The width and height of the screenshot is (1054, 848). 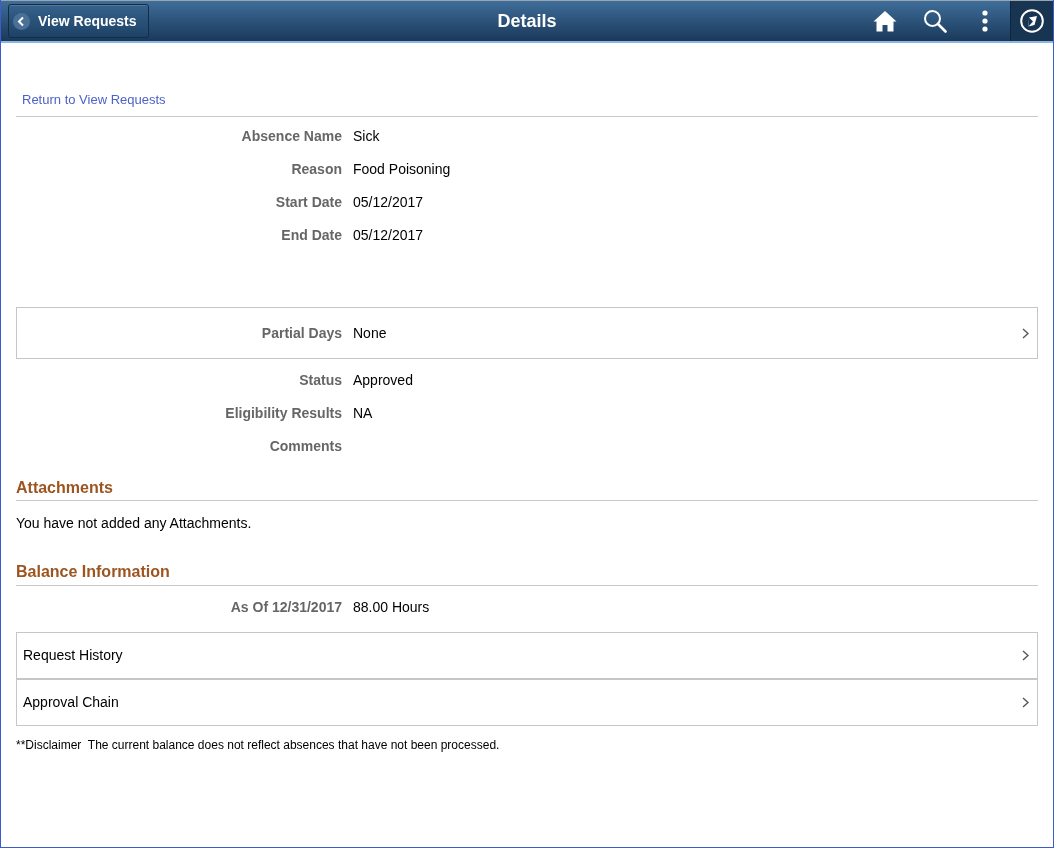 What do you see at coordinates (78, 21) in the screenshot?
I see `back-button: View Requests` at bounding box center [78, 21].